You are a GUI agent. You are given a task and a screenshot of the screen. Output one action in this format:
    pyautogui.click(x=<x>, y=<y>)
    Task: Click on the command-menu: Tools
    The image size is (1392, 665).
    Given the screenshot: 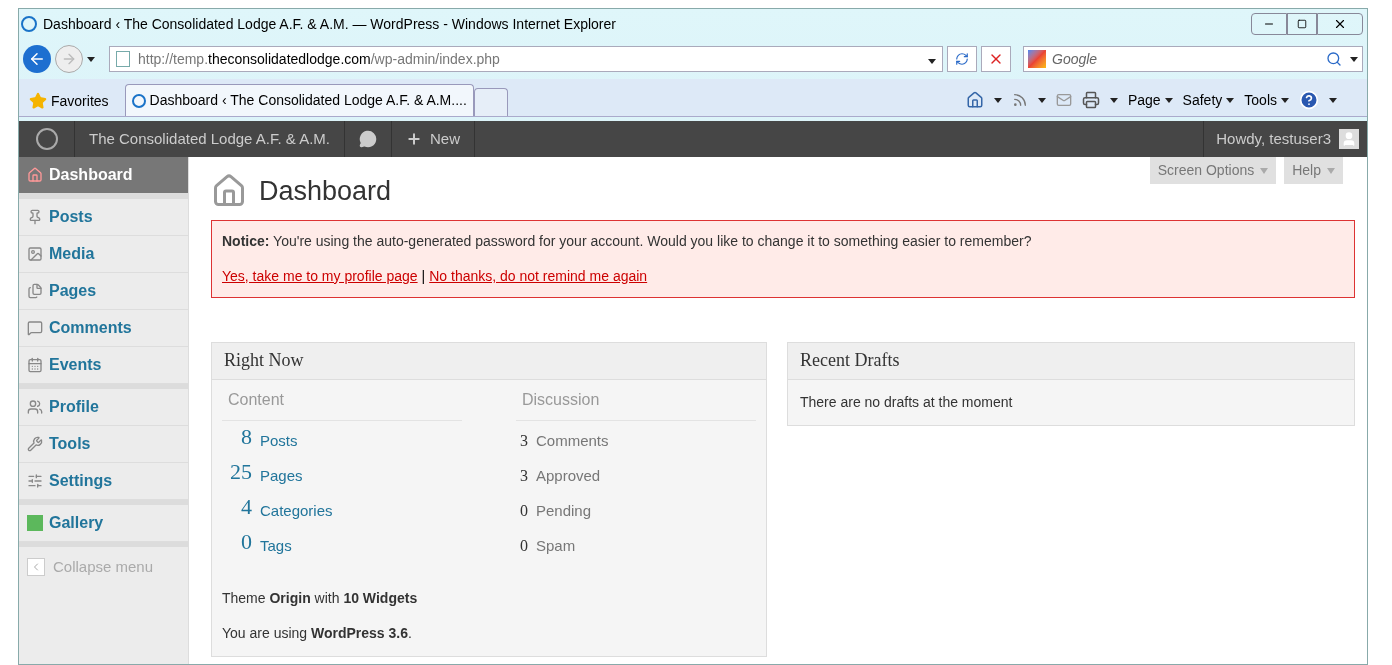 What is the action you would take?
    pyautogui.click(x=1266, y=100)
    